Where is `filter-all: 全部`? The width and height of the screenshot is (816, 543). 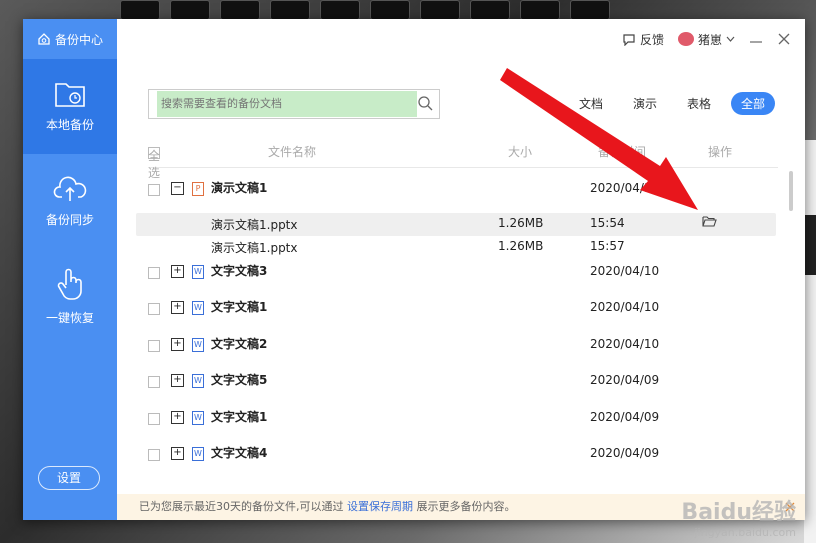
filter-all: 全部 is located at coordinates (752, 103).